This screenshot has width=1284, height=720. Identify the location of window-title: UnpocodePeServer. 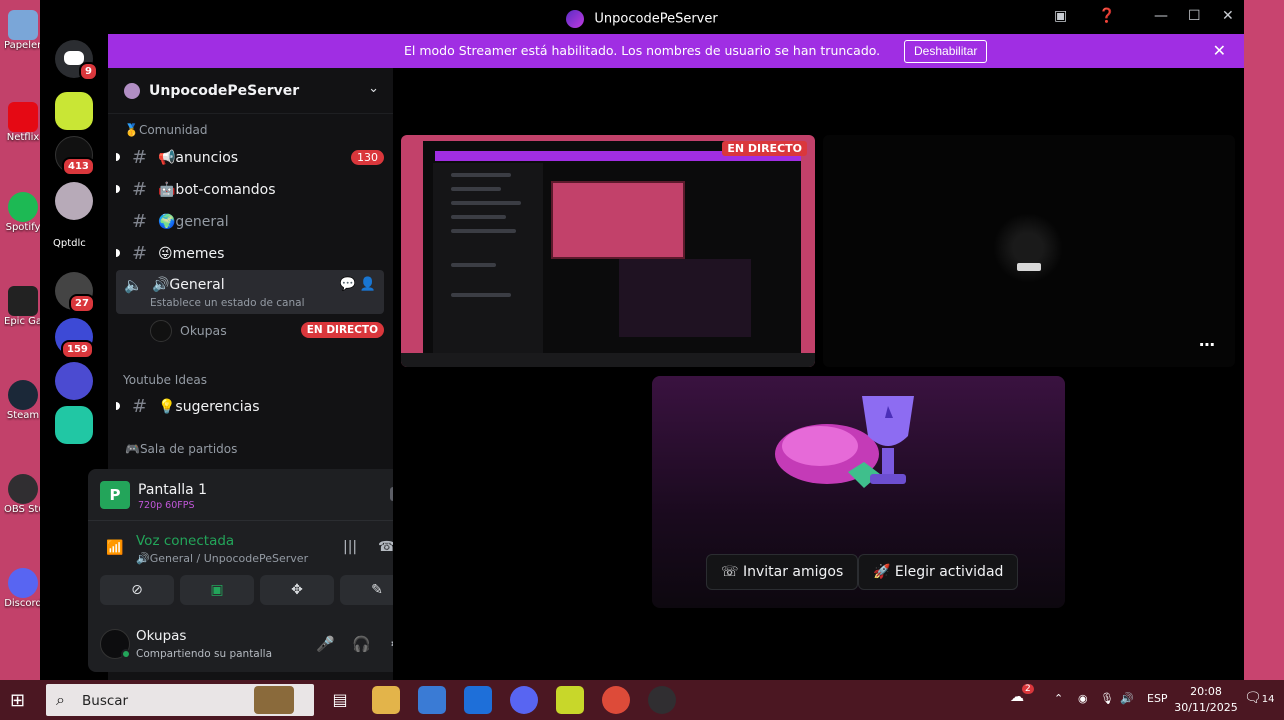
(656, 19).